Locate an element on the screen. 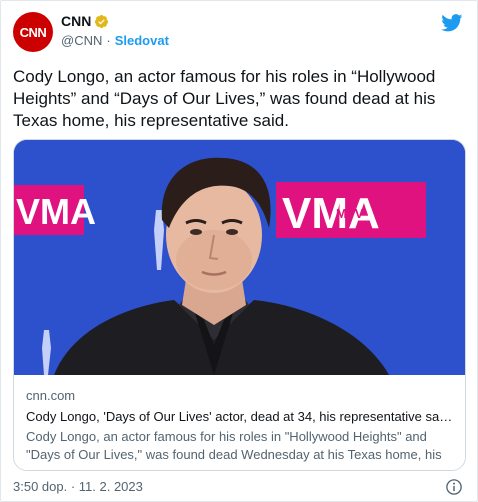 The image size is (478, 502). mtv-logo-text: MTV is located at coordinates (350, 213).